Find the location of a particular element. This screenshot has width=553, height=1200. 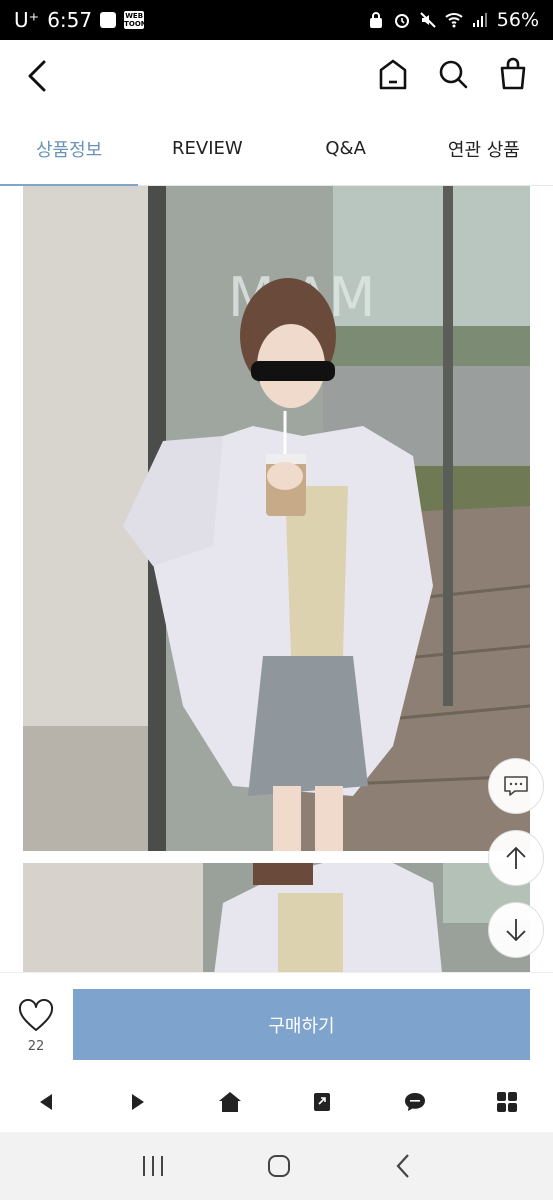

triangle-right-icon is located at coordinates (138, 1102).